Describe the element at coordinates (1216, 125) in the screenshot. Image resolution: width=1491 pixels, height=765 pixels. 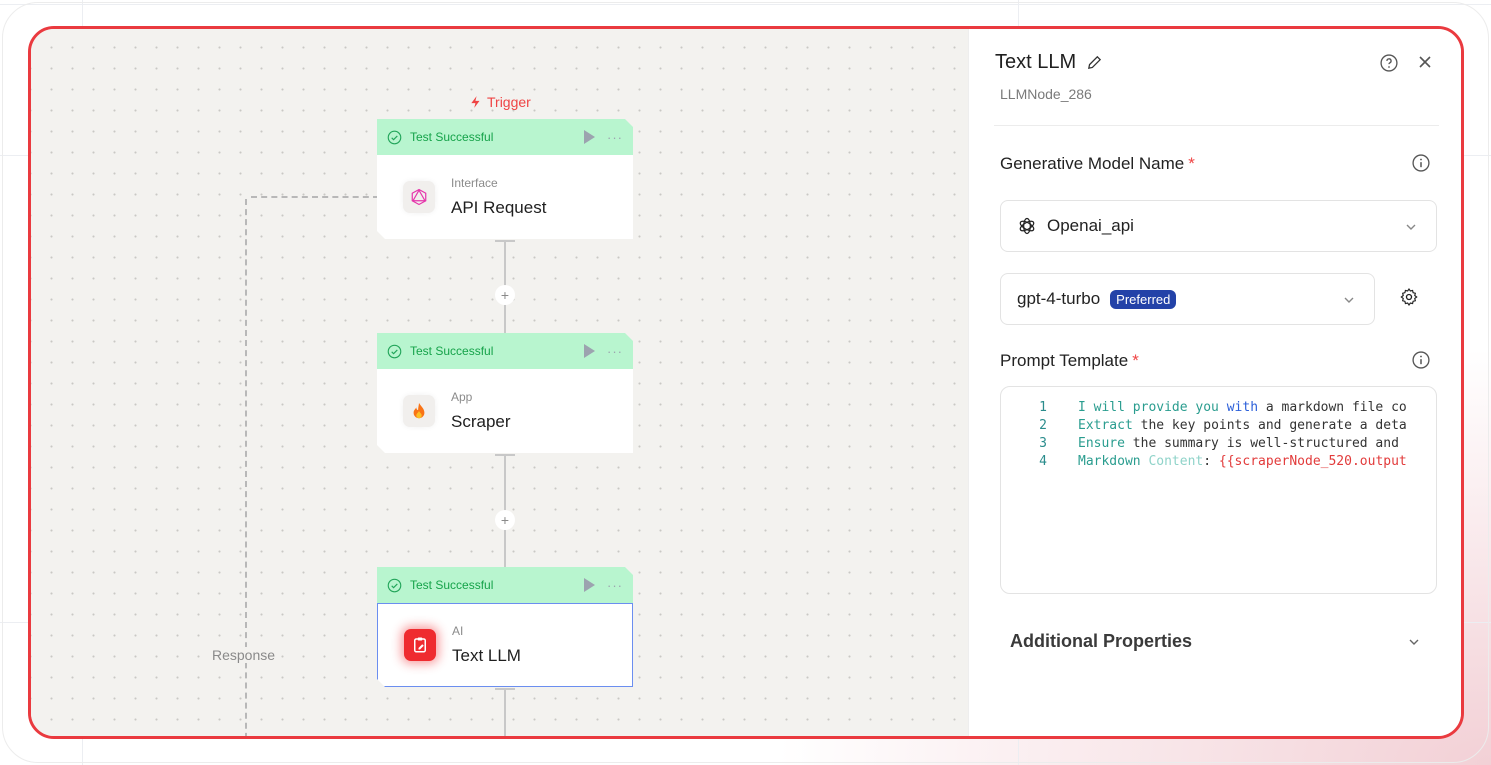
I see `divider` at that location.